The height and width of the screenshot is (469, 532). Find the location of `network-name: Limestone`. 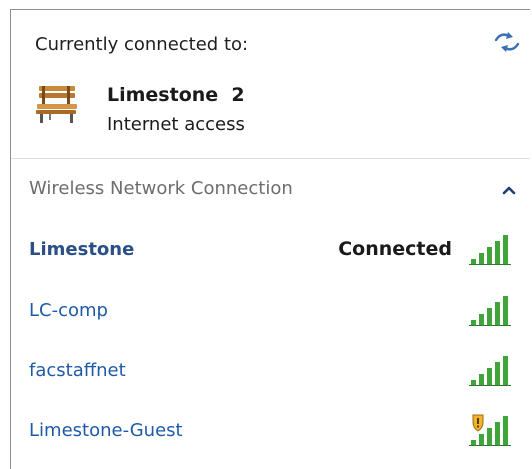

network-name: Limestone is located at coordinates (81, 249).